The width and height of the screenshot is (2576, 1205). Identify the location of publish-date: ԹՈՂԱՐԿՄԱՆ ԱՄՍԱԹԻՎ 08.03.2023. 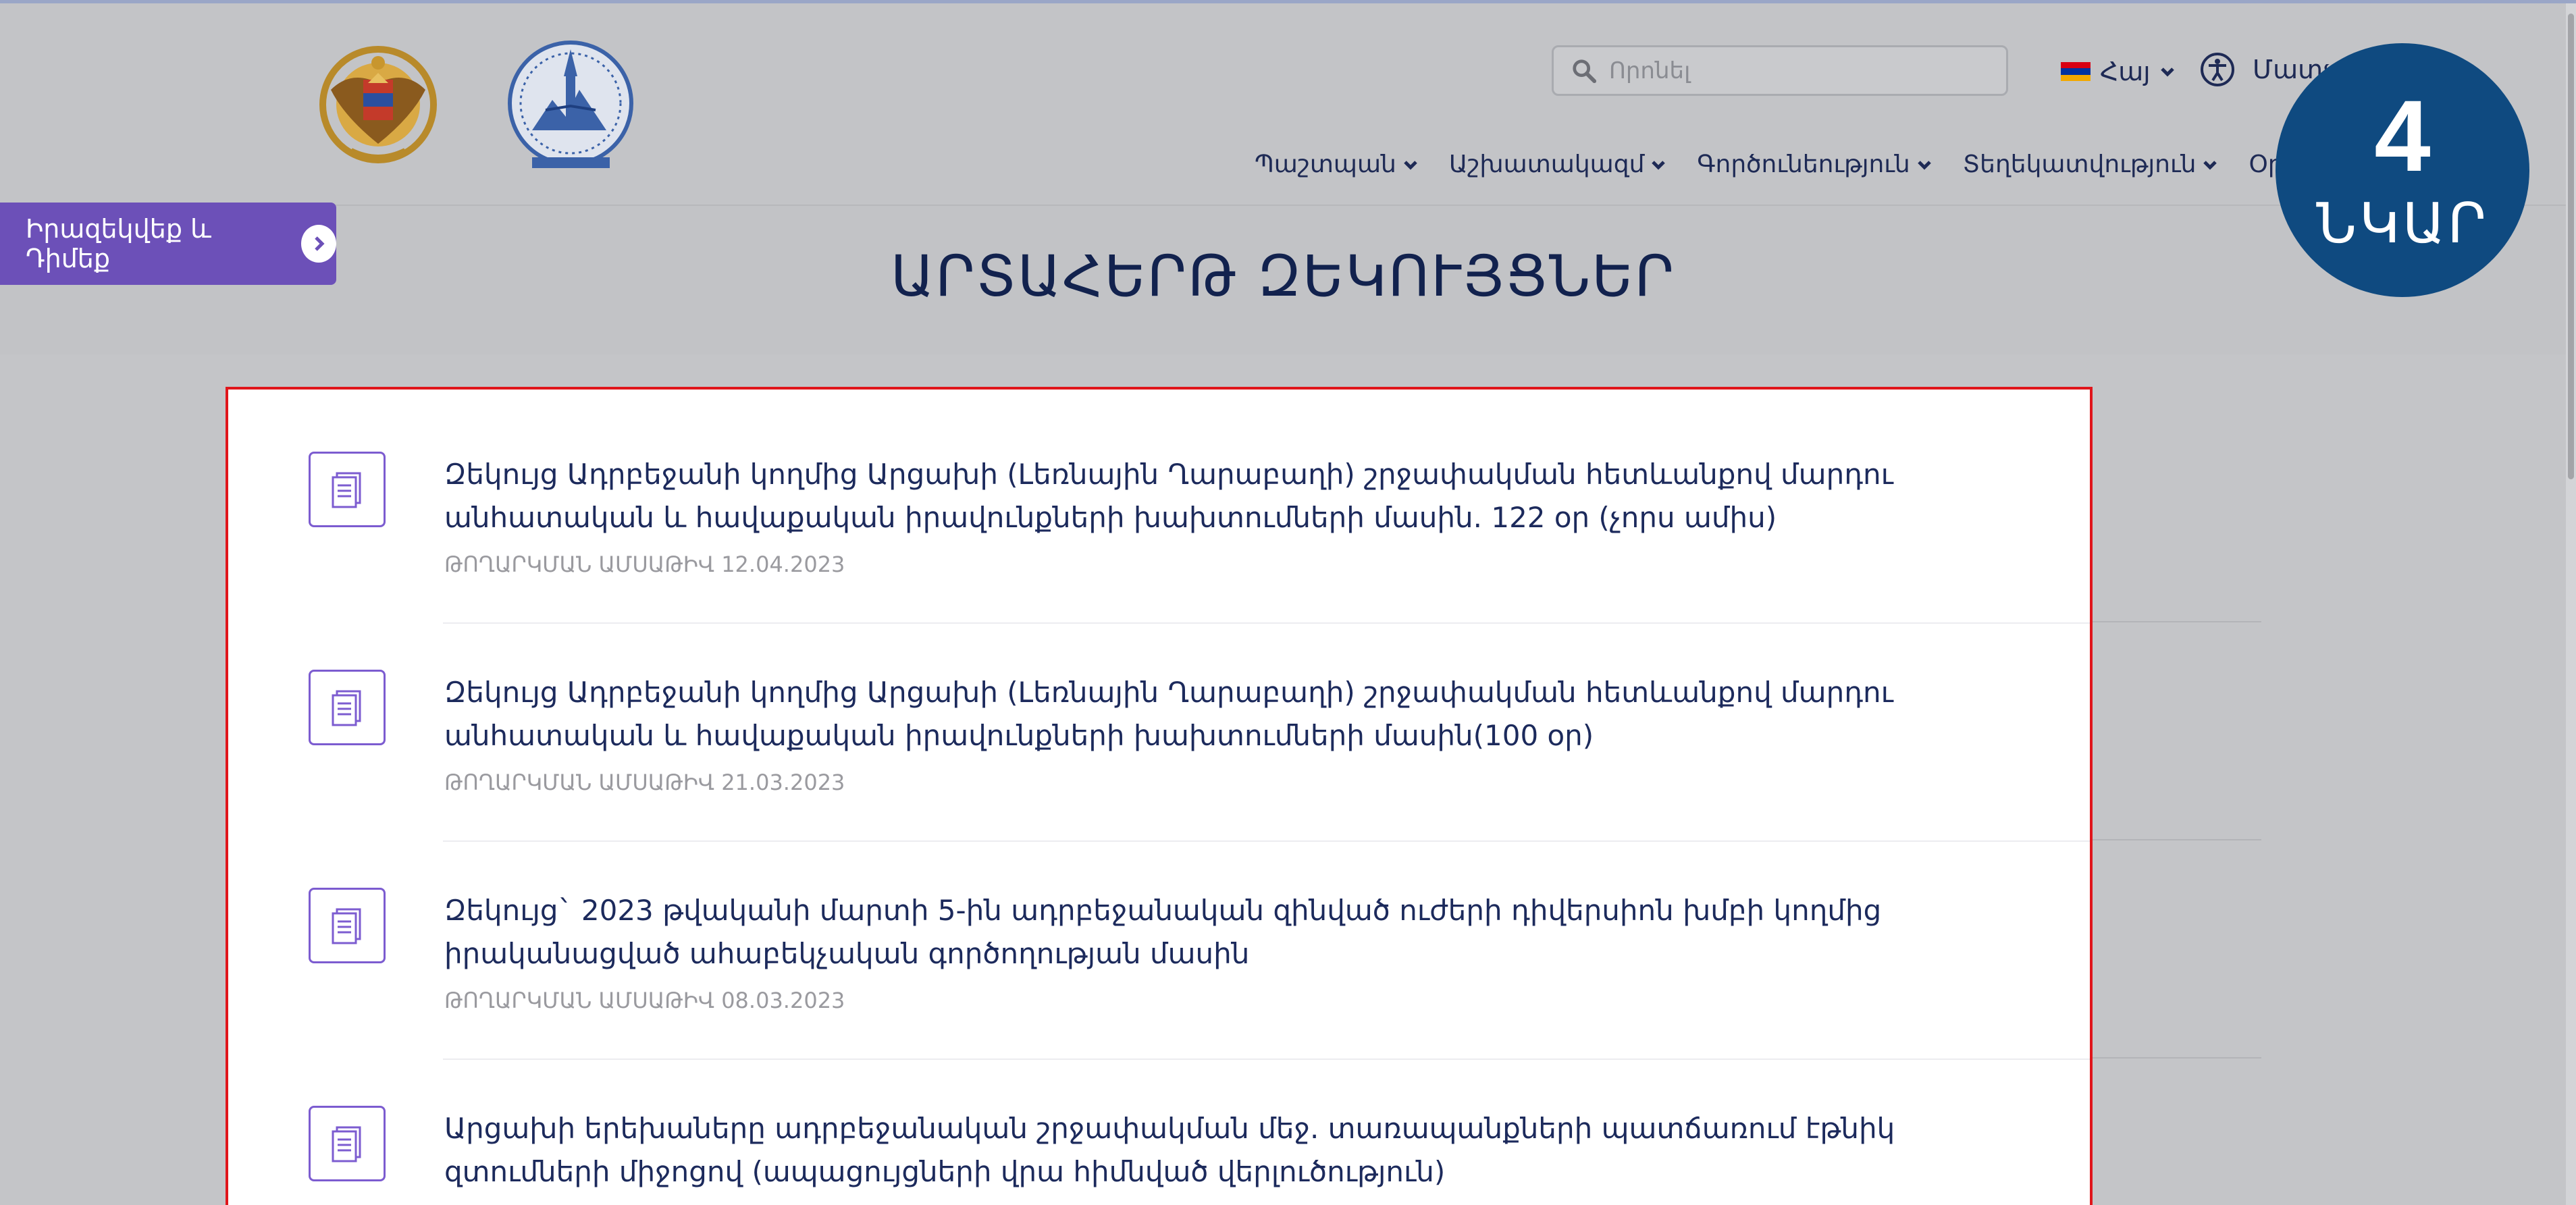
(644, 1001).